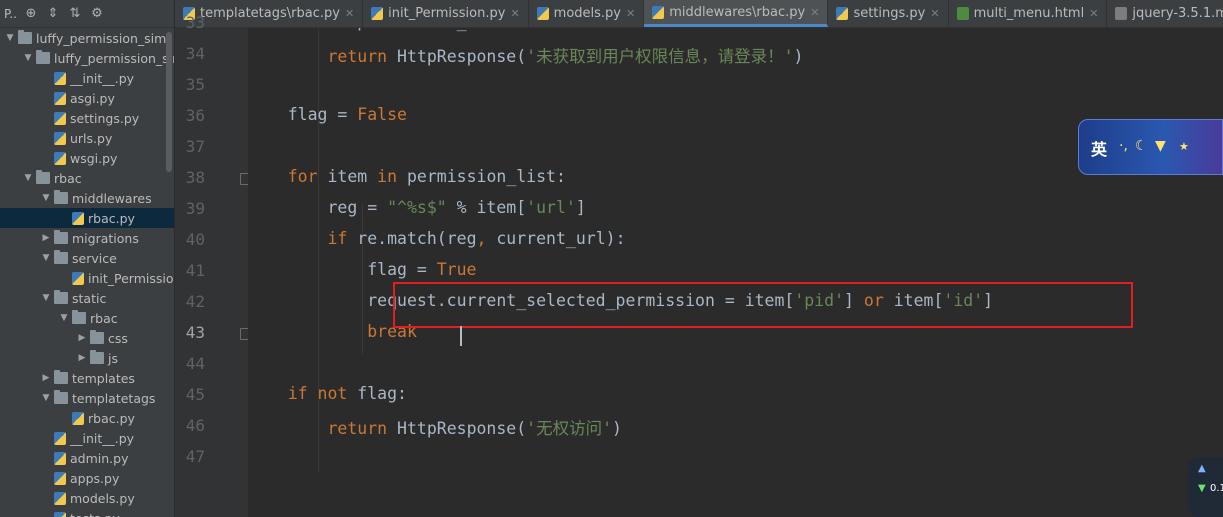 Image resolution: width=1223 pixels, height=517 pixels. I want to click on project-panel-header: P.. ⊕ ⇕ ⇅ ⚙, so click(87, 14).